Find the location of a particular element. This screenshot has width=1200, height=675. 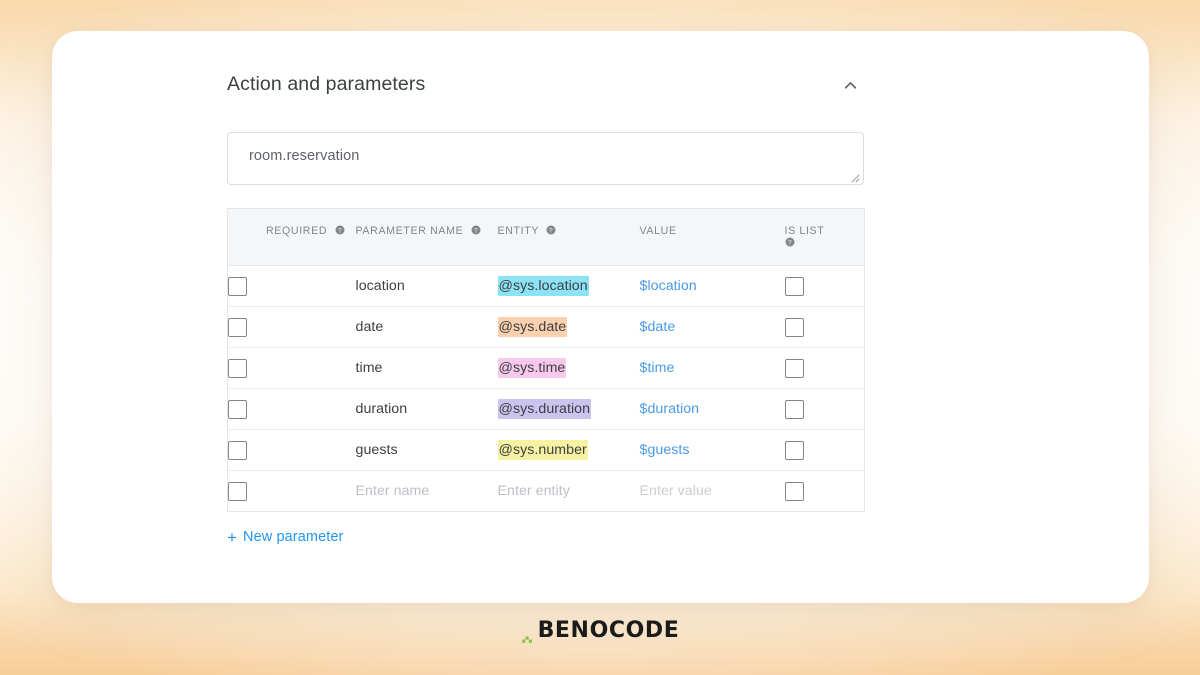

parameter-name-text: guests is located at coordinates (376, 450).